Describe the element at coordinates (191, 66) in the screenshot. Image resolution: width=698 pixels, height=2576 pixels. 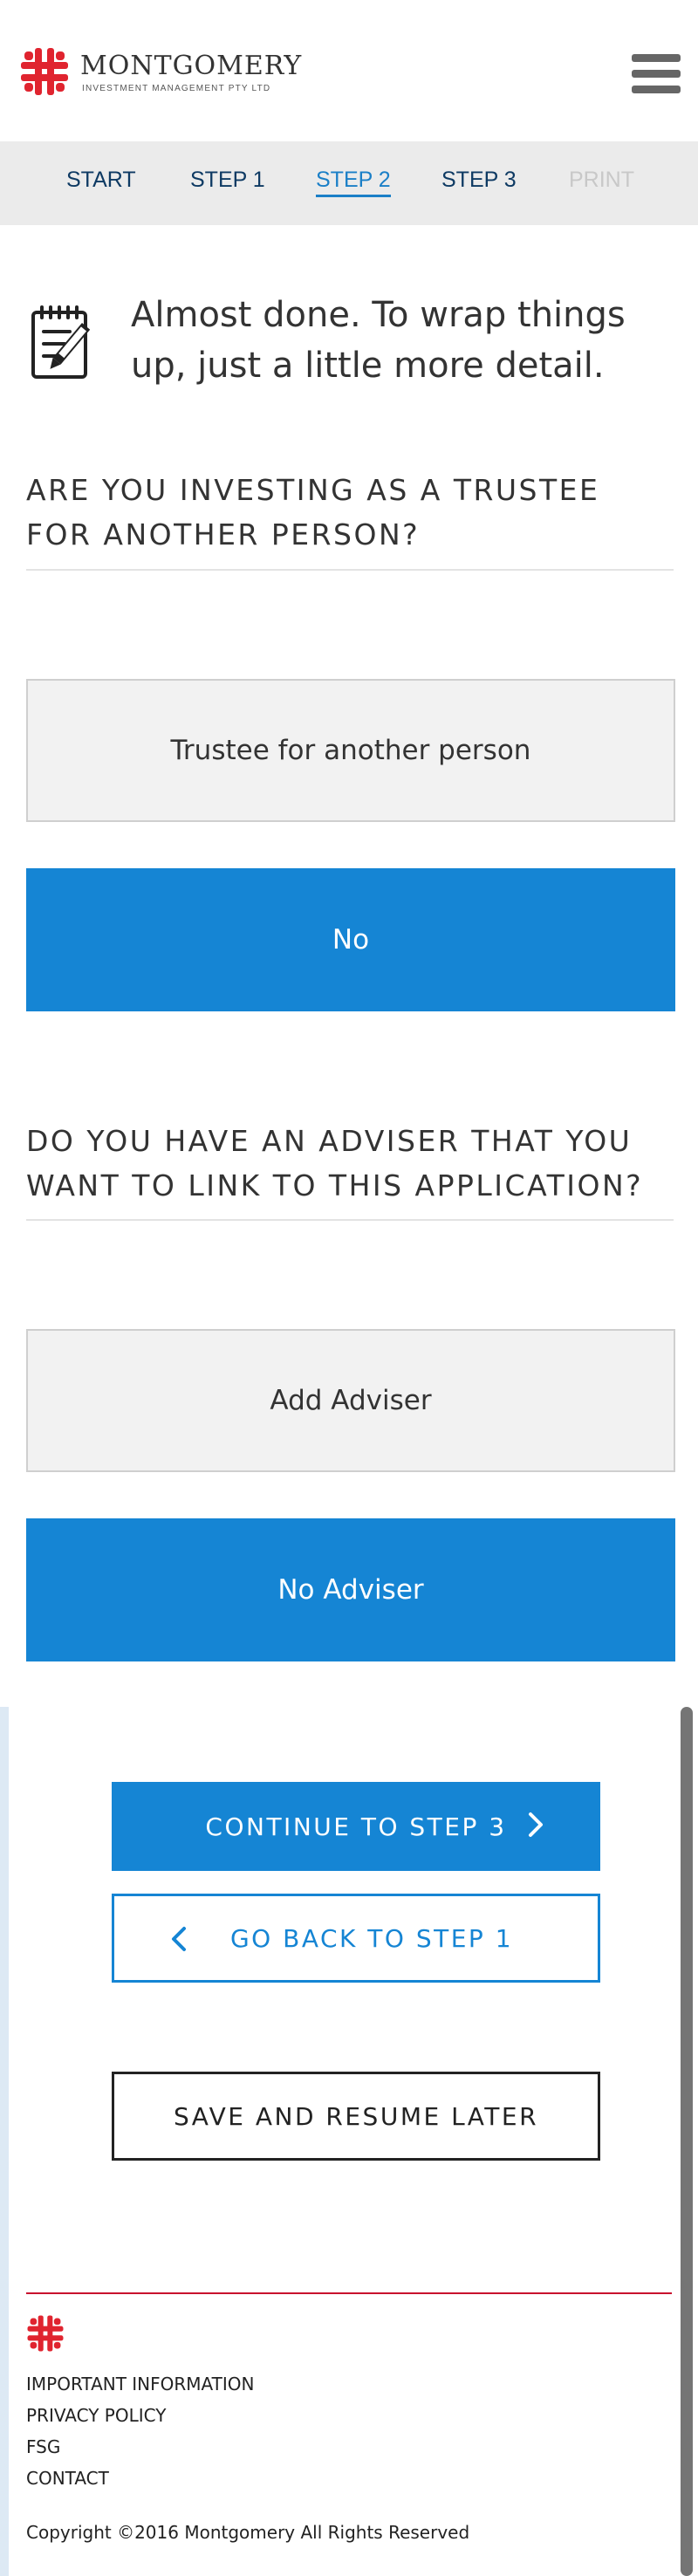
I see `brand-name: Montgomery` at that location.